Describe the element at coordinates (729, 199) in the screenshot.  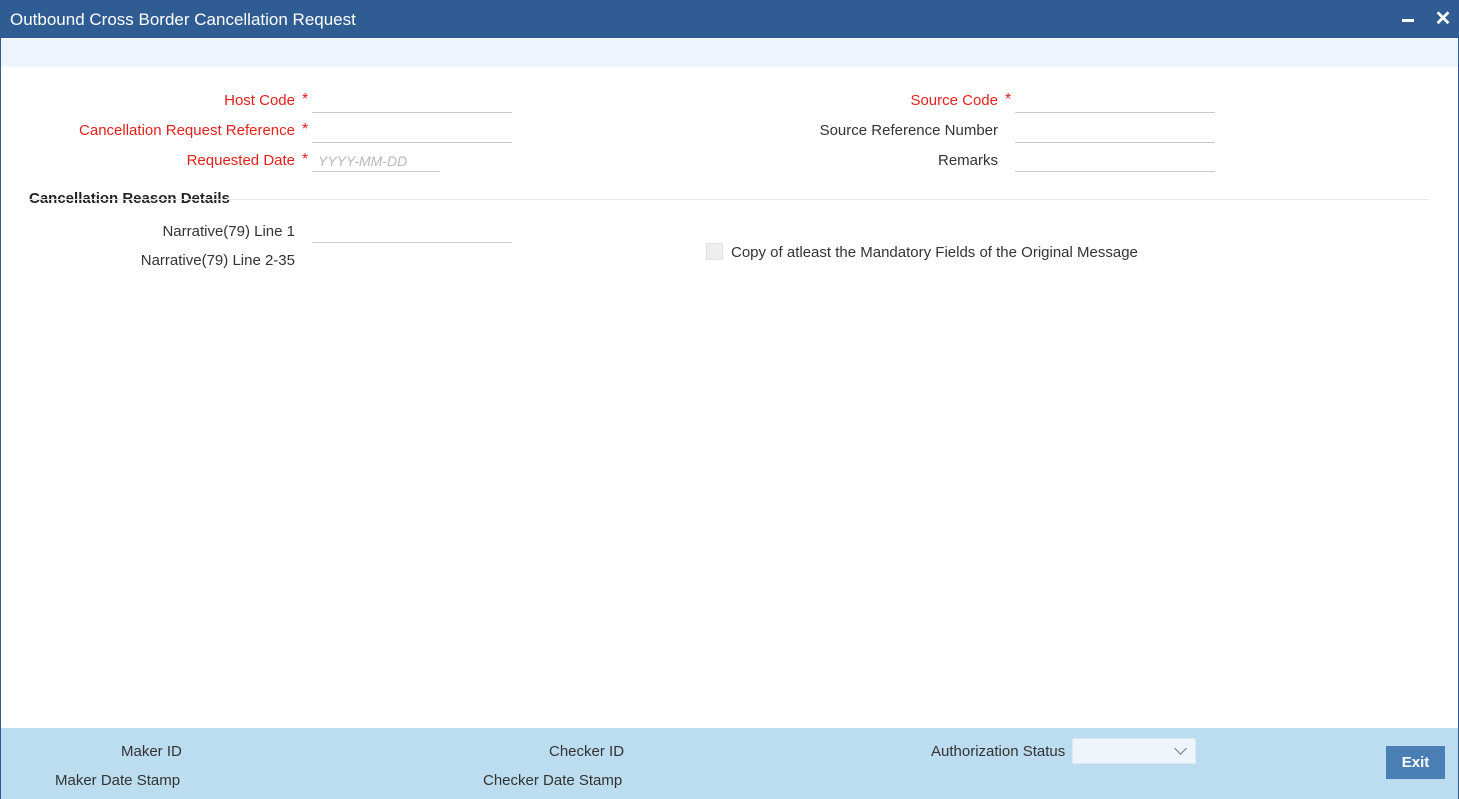
I see `section-divider` at that location.